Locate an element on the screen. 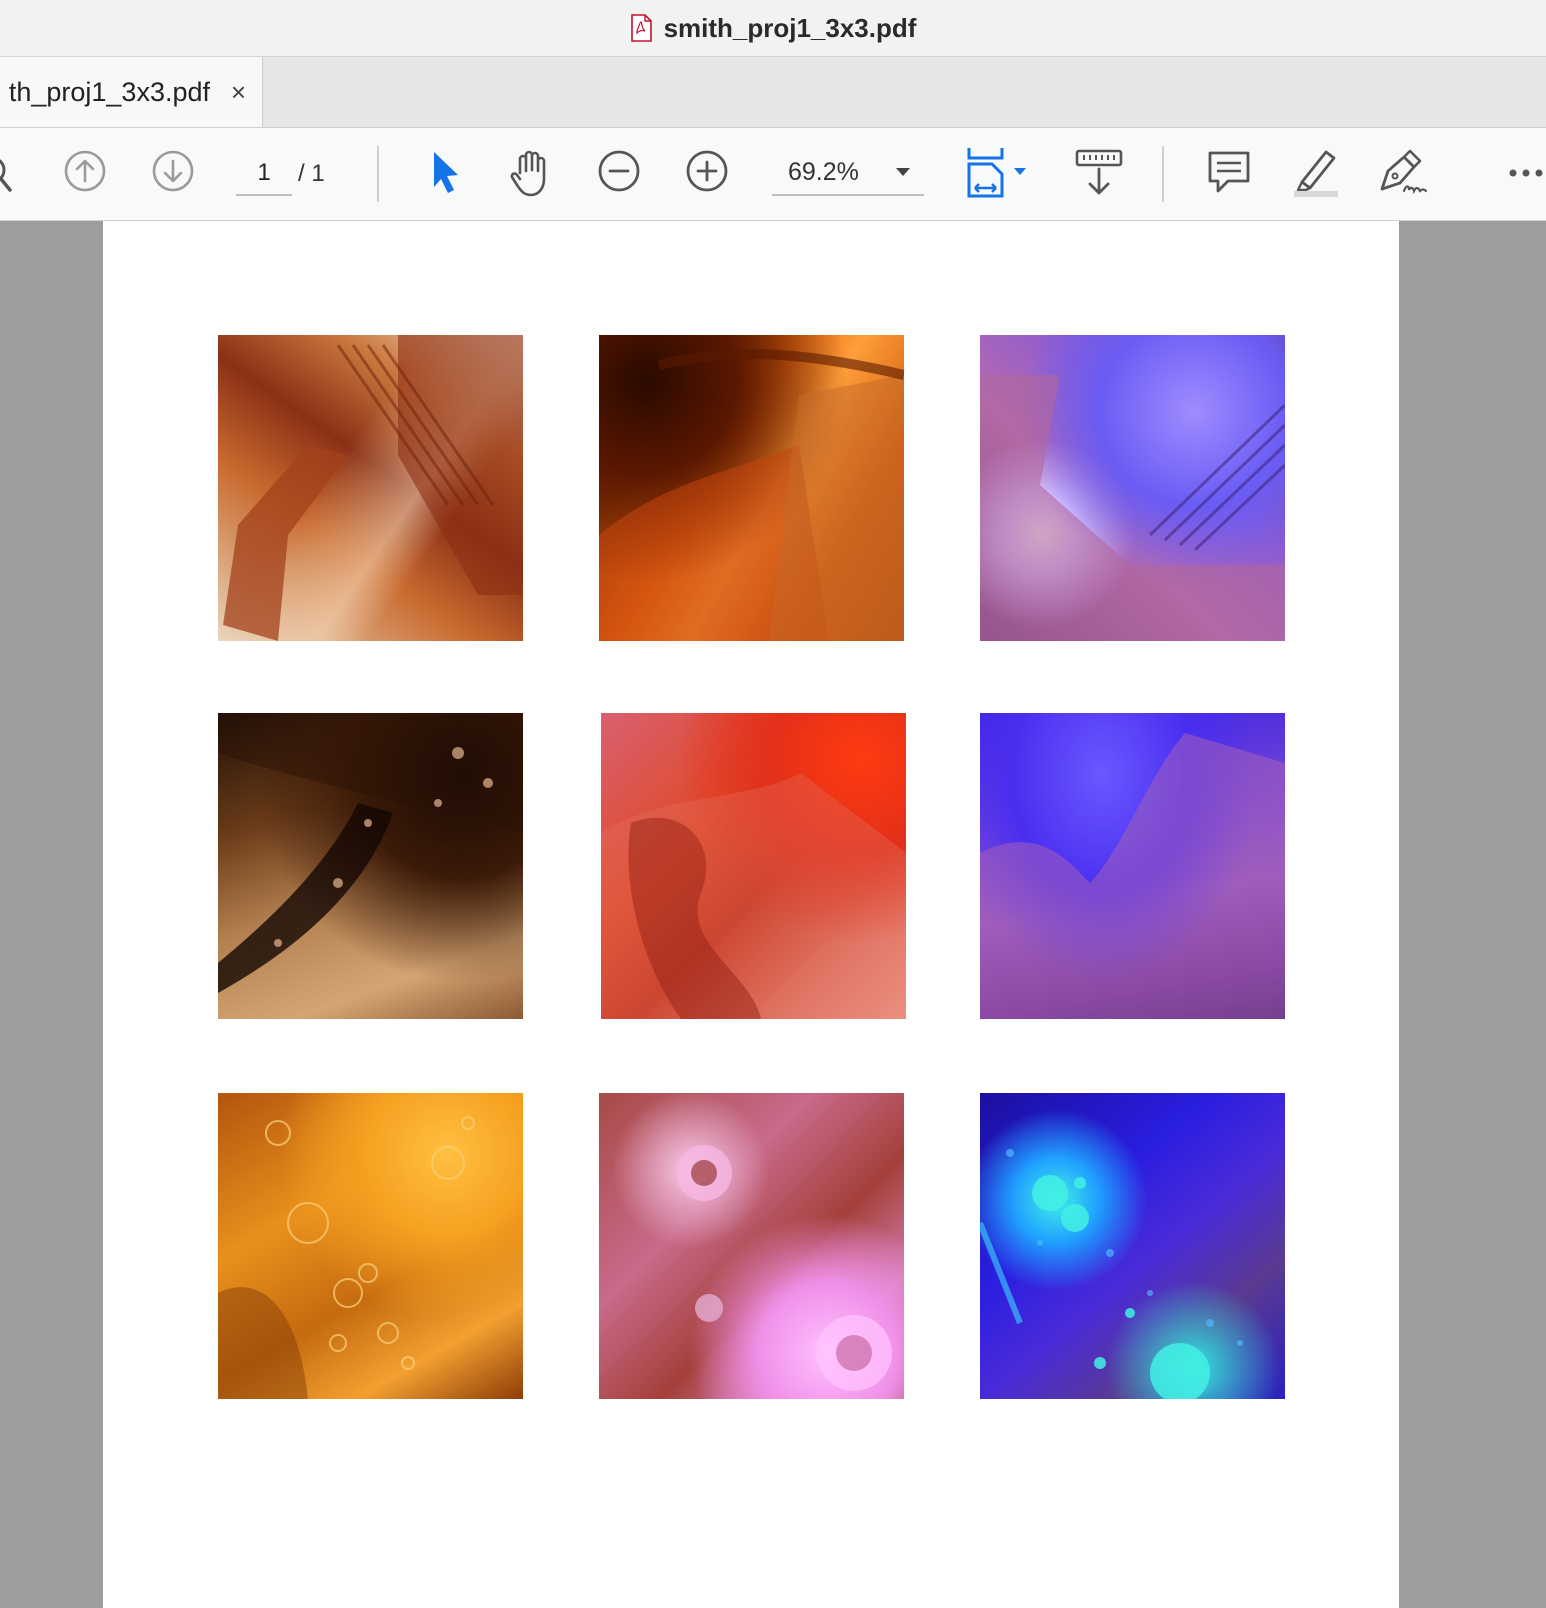 This screenshot has height=1608, width=1546. minus-circle-icon is located at coordinates (619, 171).